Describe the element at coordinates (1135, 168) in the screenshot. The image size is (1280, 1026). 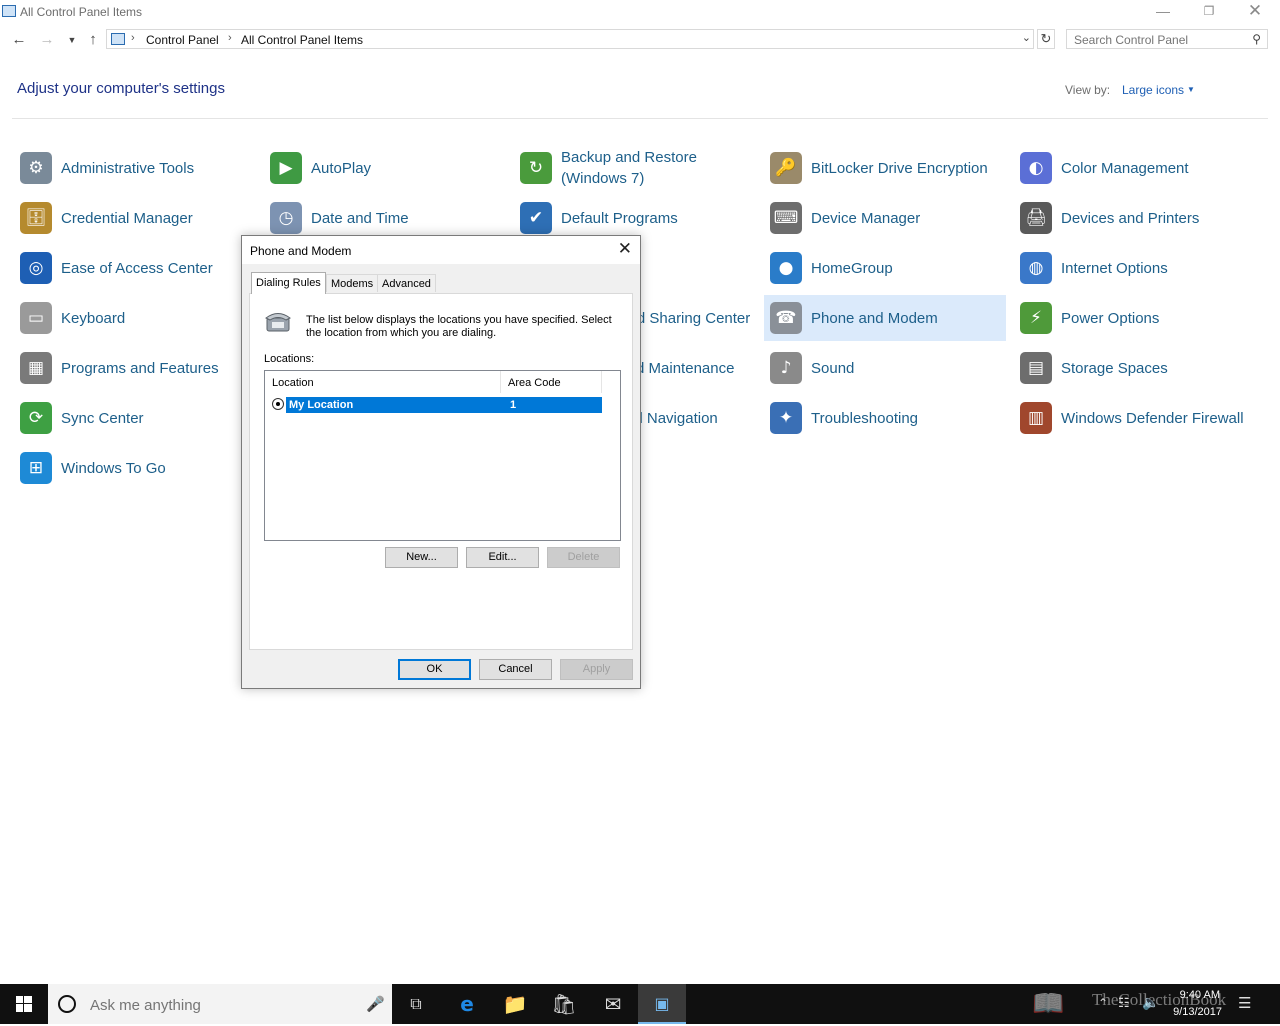
I see `control-panel-item: ◐ Color Management` at that location.